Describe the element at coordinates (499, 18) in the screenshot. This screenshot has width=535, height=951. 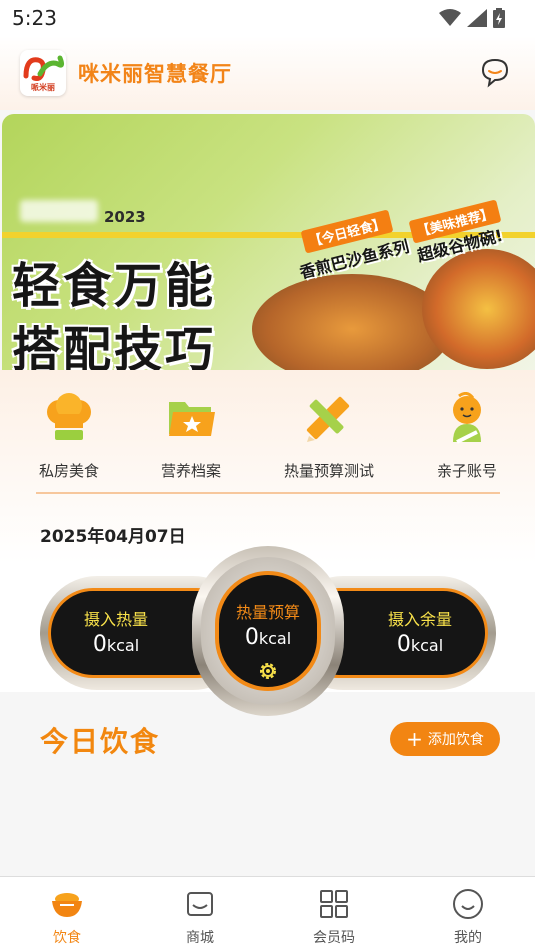
I see `battery-icon` at that location.